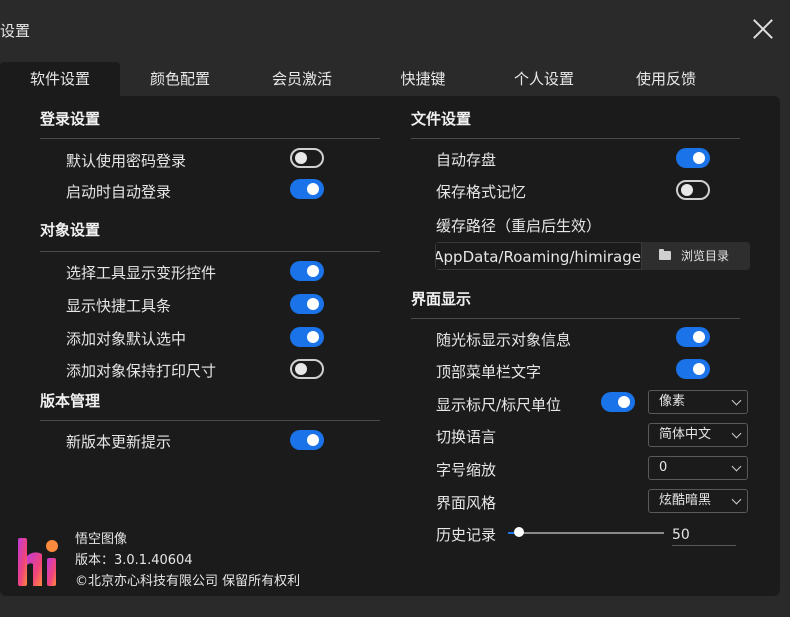 This screenshot has width=790, height=617. I want to click on quick-toolbar-toggle, so click(307, 304).